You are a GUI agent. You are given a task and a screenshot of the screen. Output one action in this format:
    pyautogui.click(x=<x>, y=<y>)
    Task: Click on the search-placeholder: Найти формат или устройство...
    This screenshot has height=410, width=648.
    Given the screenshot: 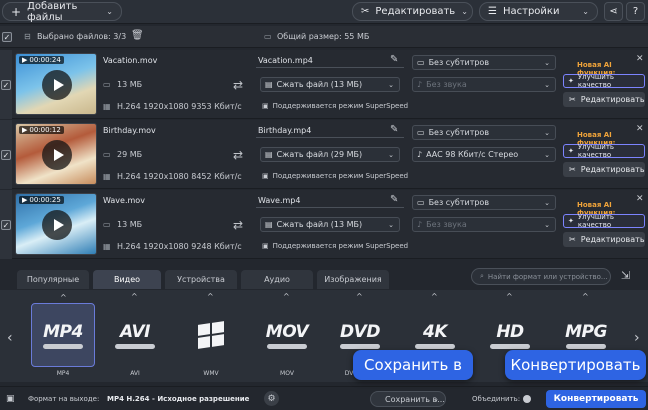 What is the action you would take?
    pyautogui.click(x=547, y=276)
    